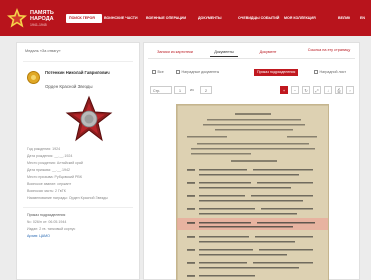  Describe the element at coordinates (224, 52) in the screenshot. I see `tab-documents: Документы` at that location.